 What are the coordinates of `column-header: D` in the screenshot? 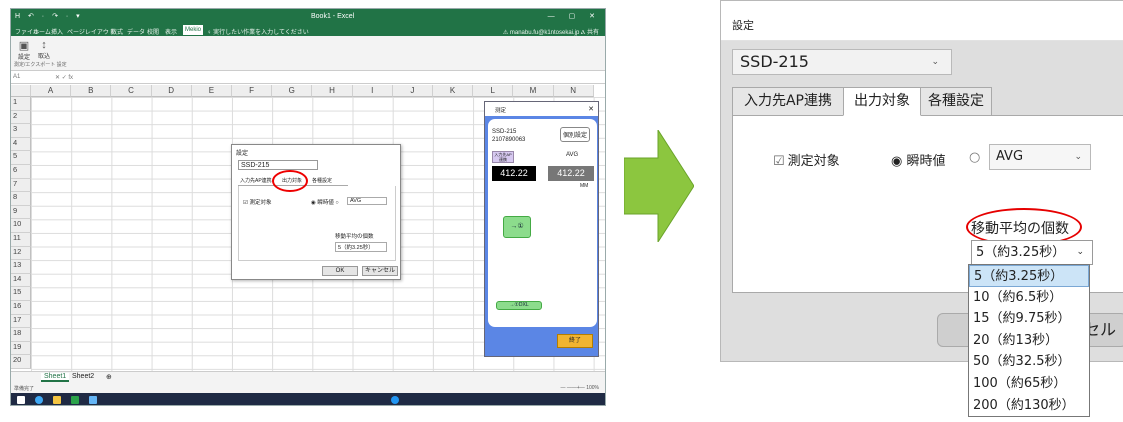 It's located at (171, 91).